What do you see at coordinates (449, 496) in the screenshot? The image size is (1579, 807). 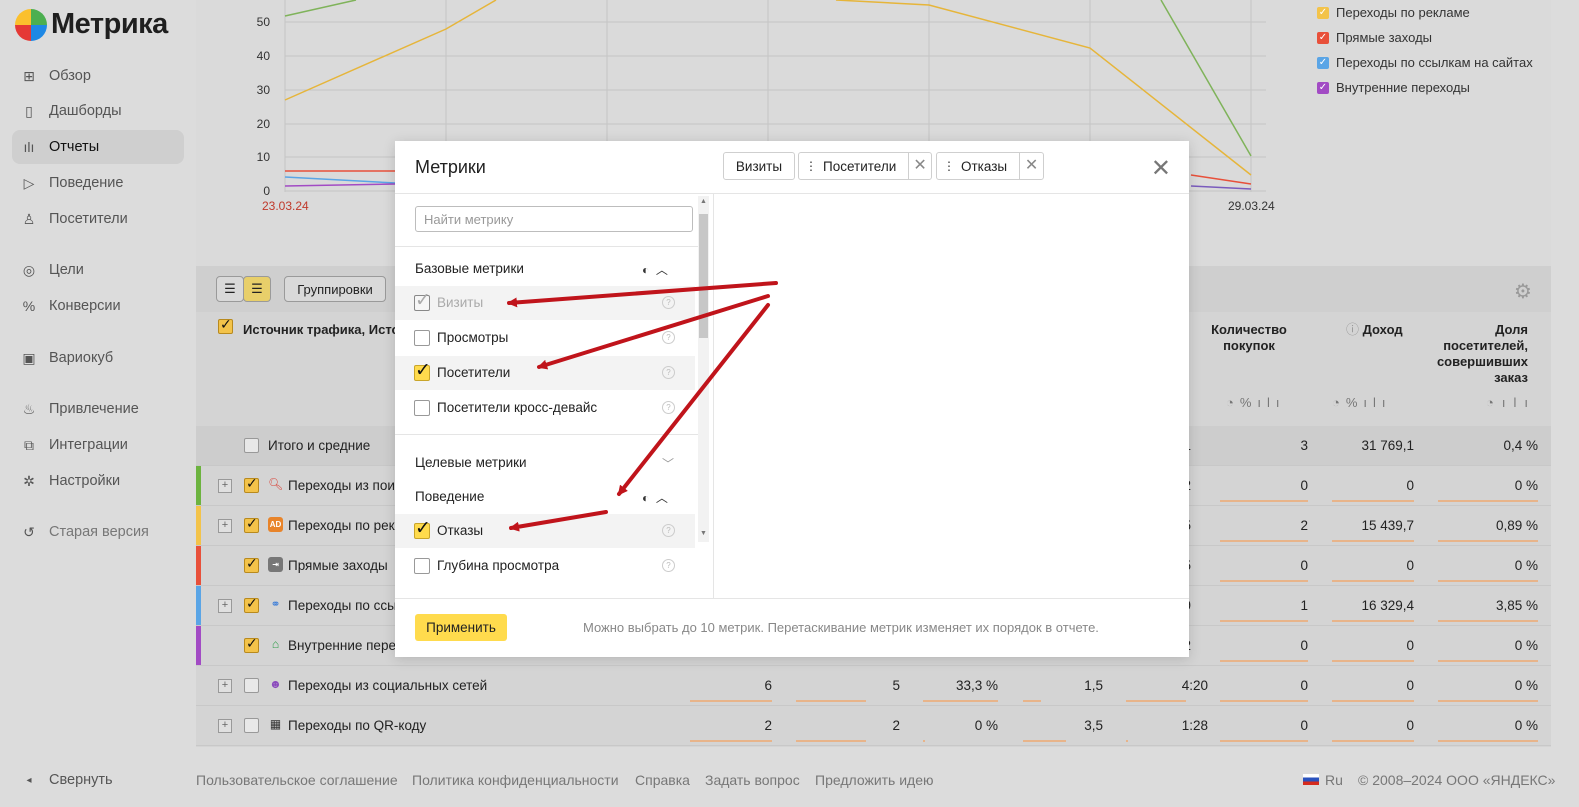 I see `group-header-behavior: Поведение` at bounding box center [449, 496].